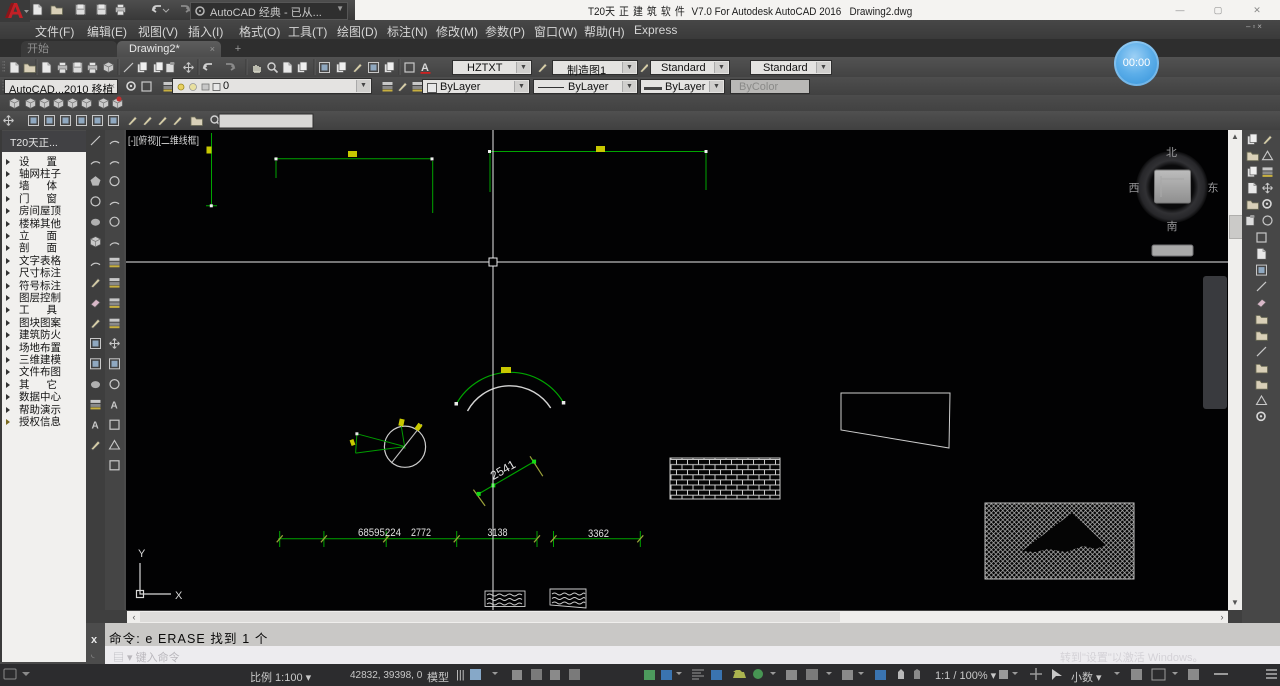 This screenshot has height=686, width=1280. I want to click on svg-text: Y, so click(142, 554).